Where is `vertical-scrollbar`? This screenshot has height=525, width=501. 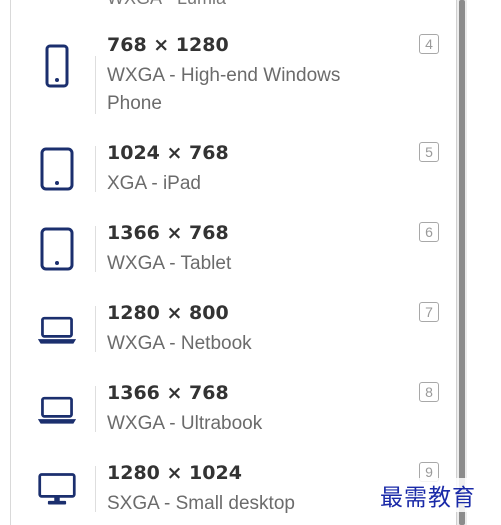
vertical-scrollbar is located at coordinates (461, 262).